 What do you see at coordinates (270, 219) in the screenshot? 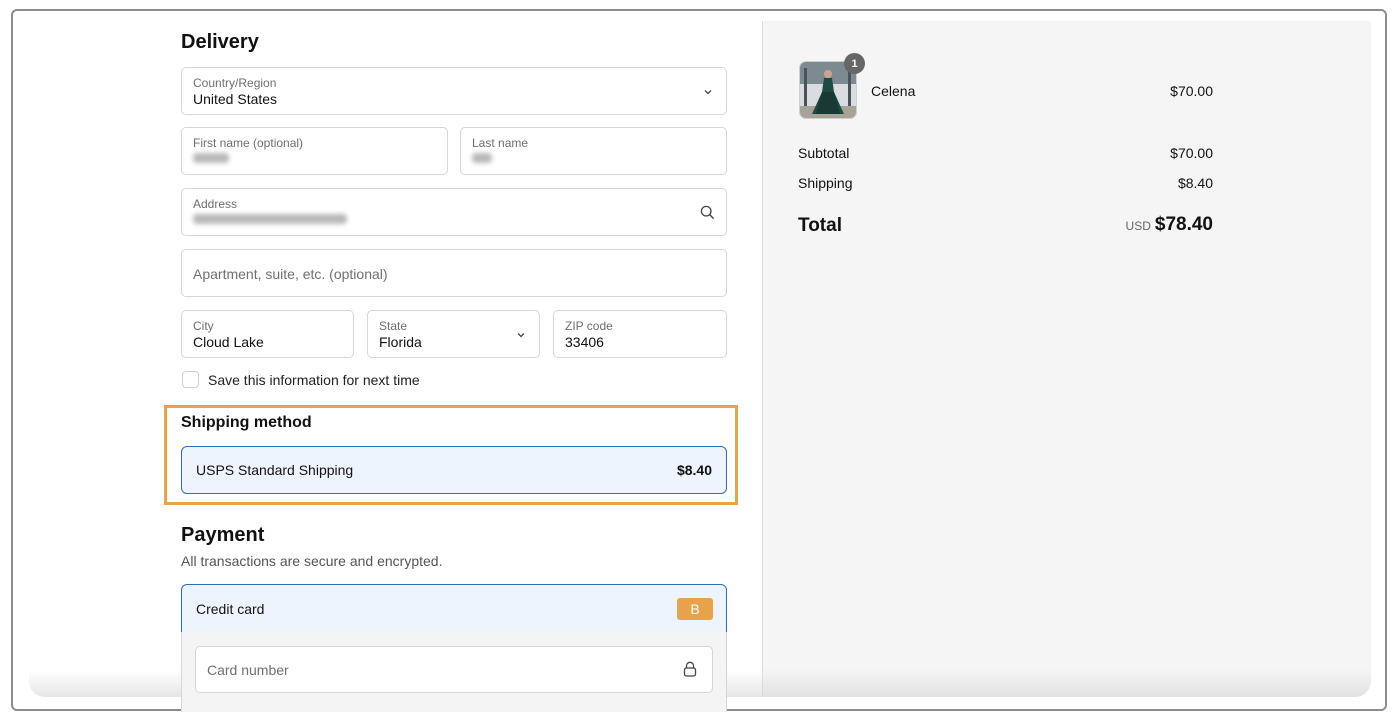
I see `address-redacted-value` at bounding box center [270, 219].